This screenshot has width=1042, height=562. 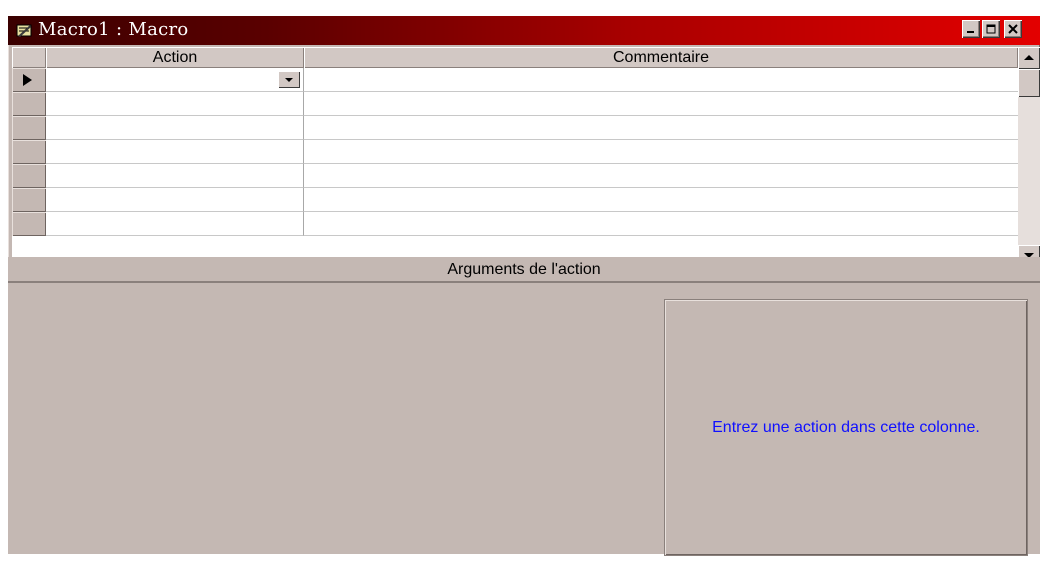 What do you see at coordinates (524, 30) in the screenshot?
I see `title-bar: Macro1 : Macro` at bounding box center [524, 30].